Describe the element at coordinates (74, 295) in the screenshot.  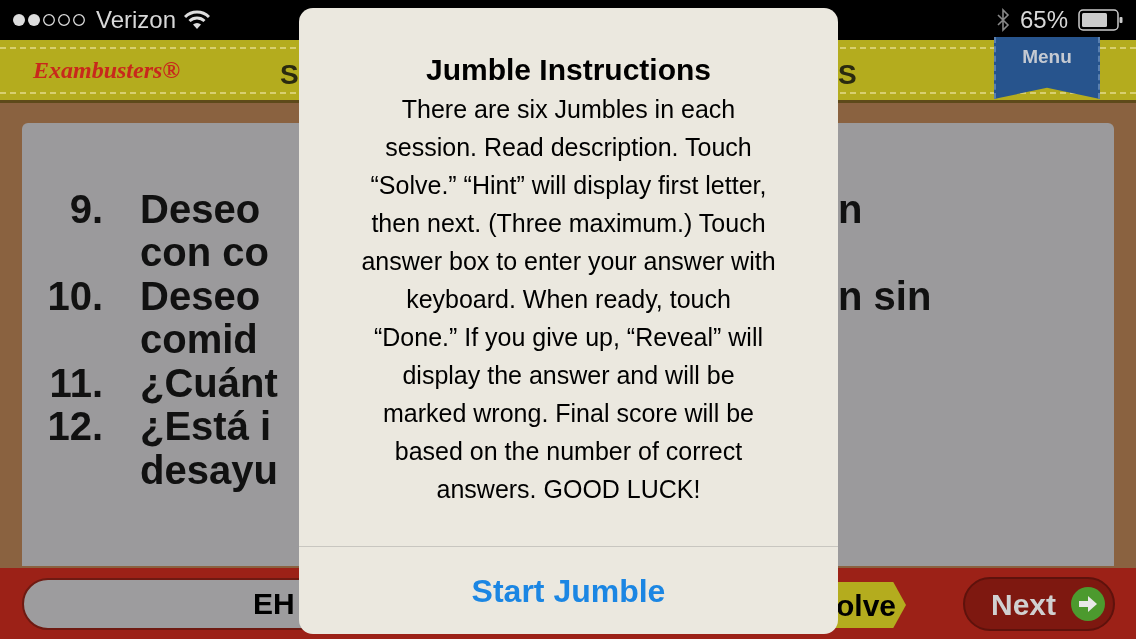
I see `item-number: 10.` at that location.